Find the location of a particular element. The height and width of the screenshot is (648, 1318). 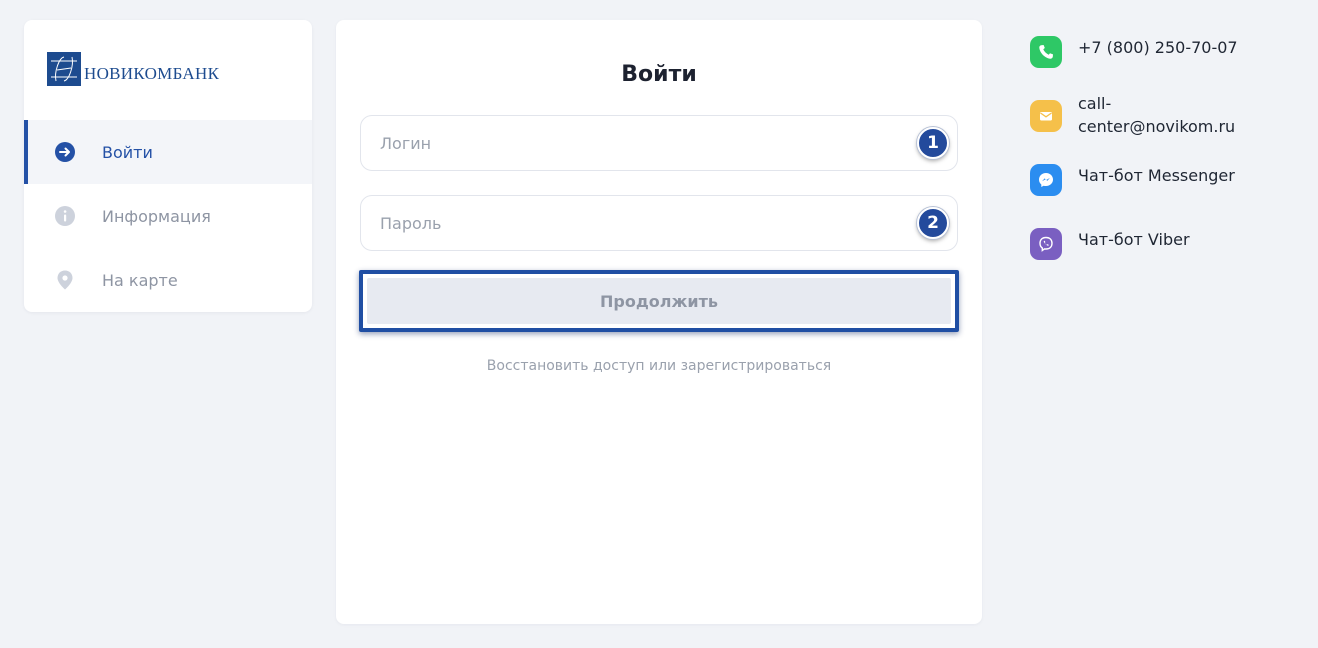

contact-email-text: call- center@novikom.ru is located at coordinates (1156, 115).